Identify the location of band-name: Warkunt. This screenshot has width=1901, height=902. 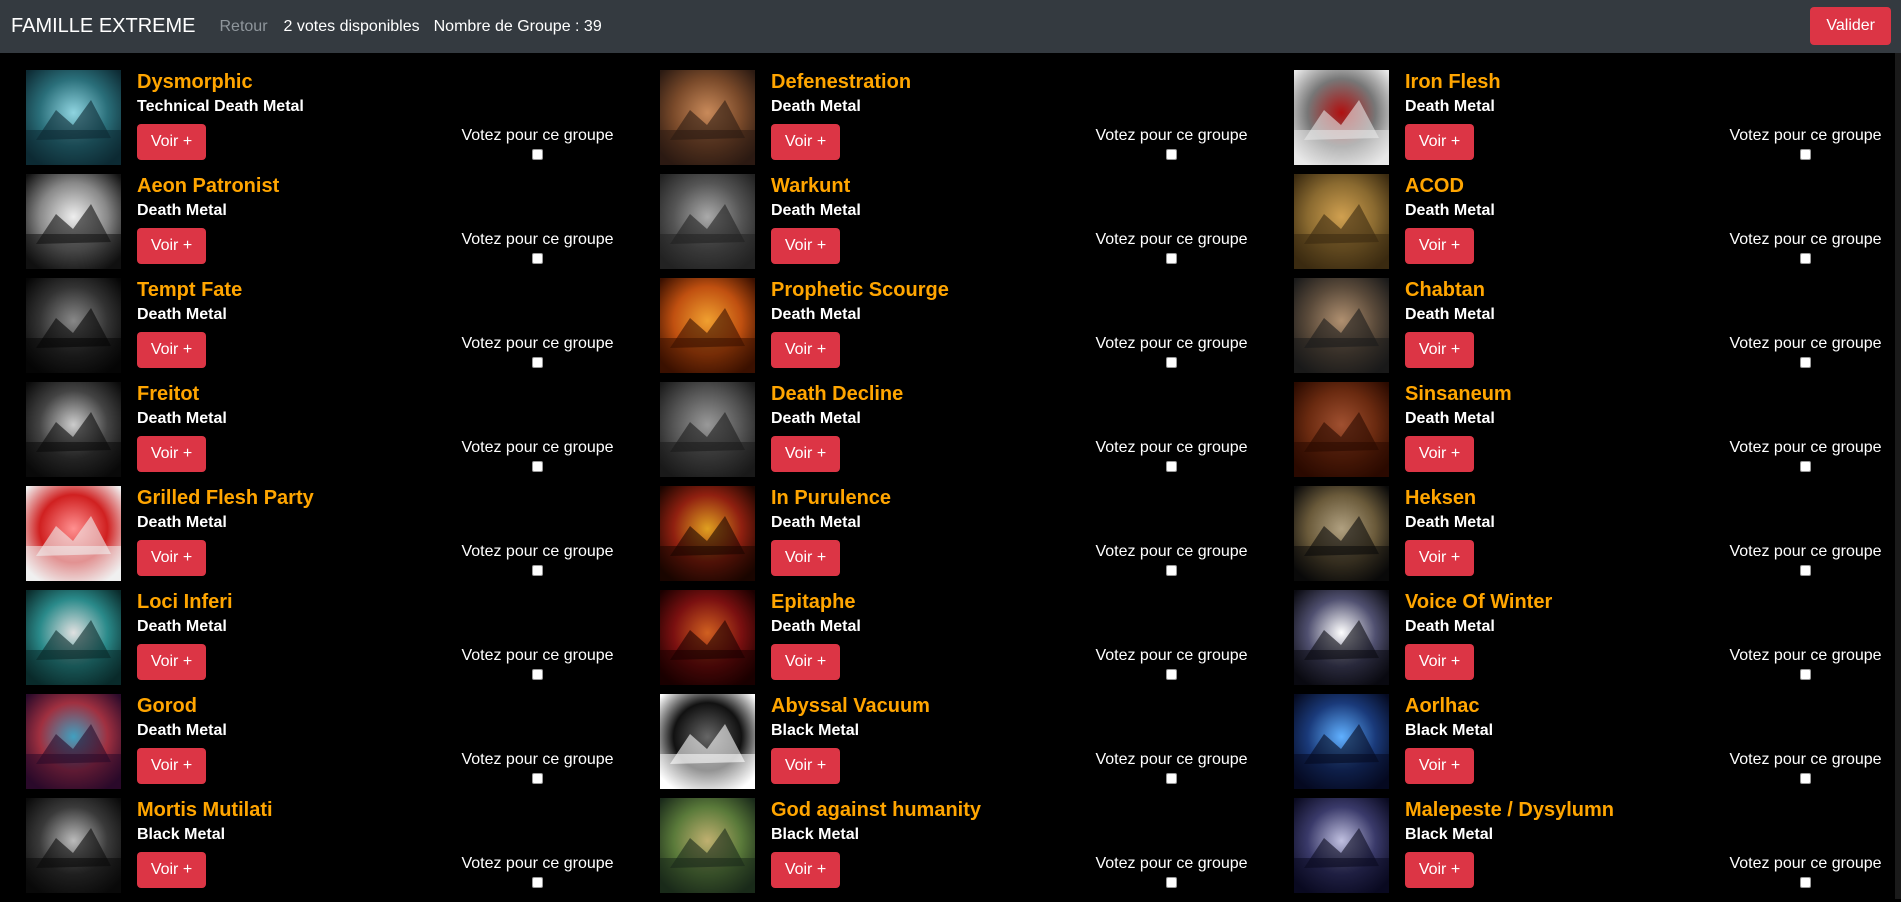
(810, 186).